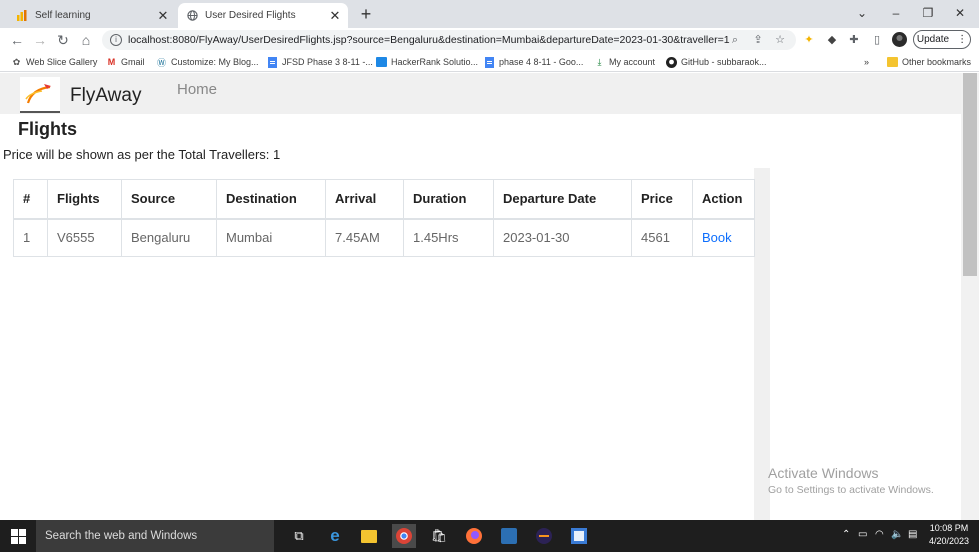 The image size is (979, 552). What do you see at coordinates (854, 40) in the screenshot?
I see `extensions-puzzle-icon: ✚` at bounding box center [854, 40].